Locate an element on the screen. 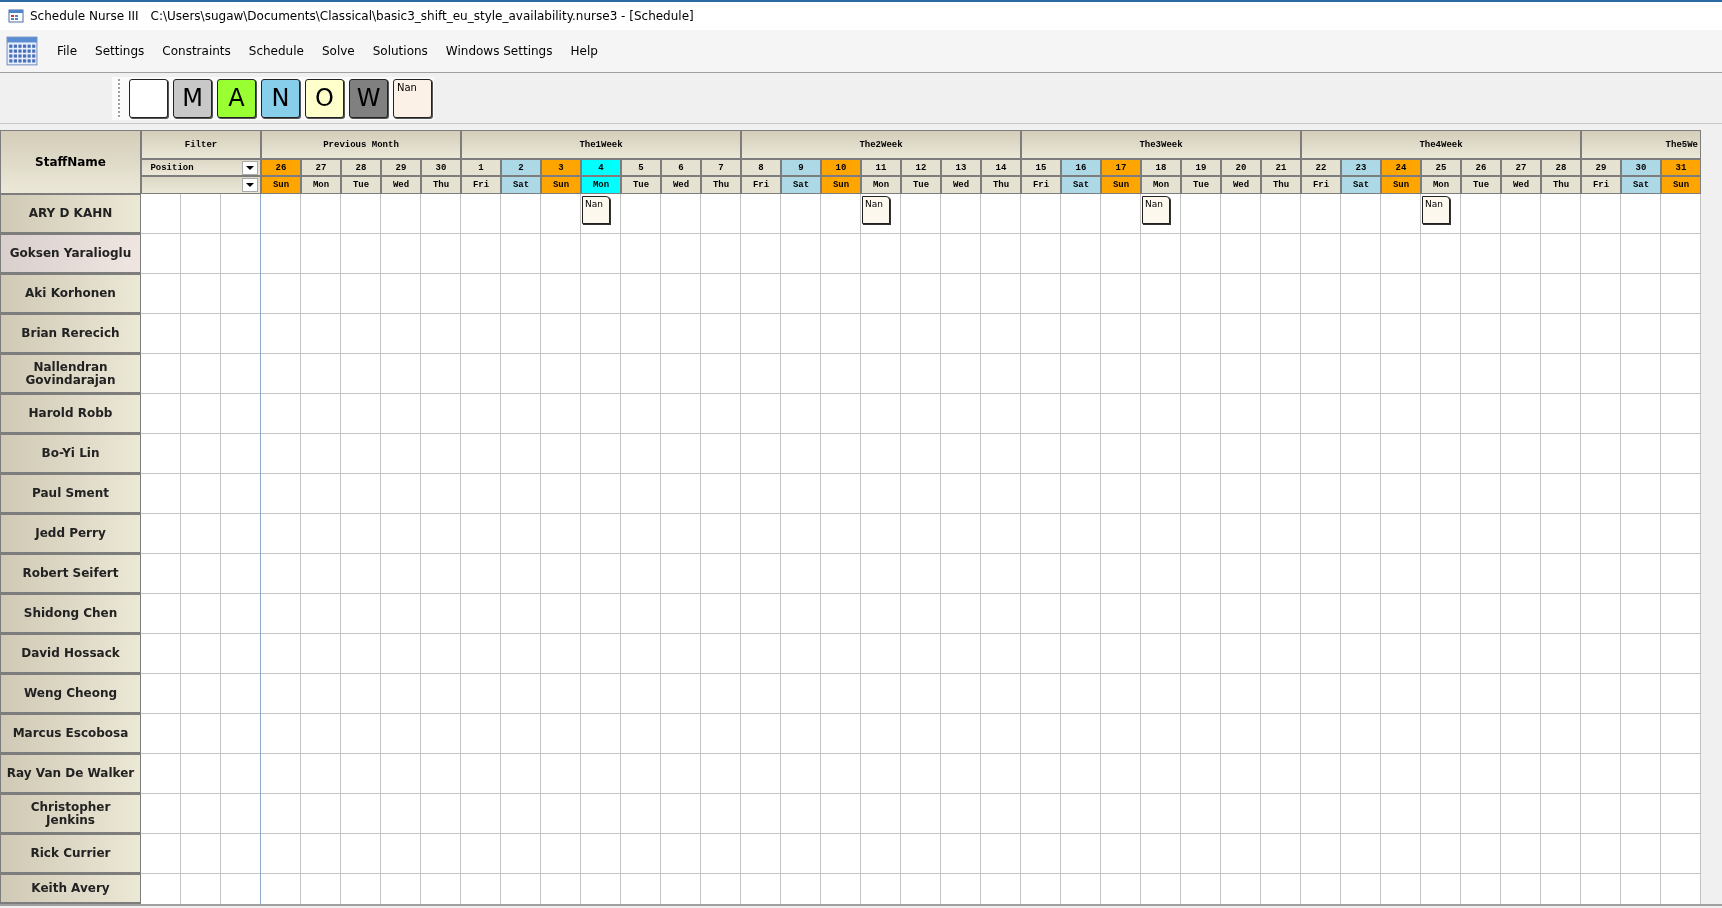 This screenshot has width=1722, height=908. menu-item: Solve is located at coordinates (338, 51).